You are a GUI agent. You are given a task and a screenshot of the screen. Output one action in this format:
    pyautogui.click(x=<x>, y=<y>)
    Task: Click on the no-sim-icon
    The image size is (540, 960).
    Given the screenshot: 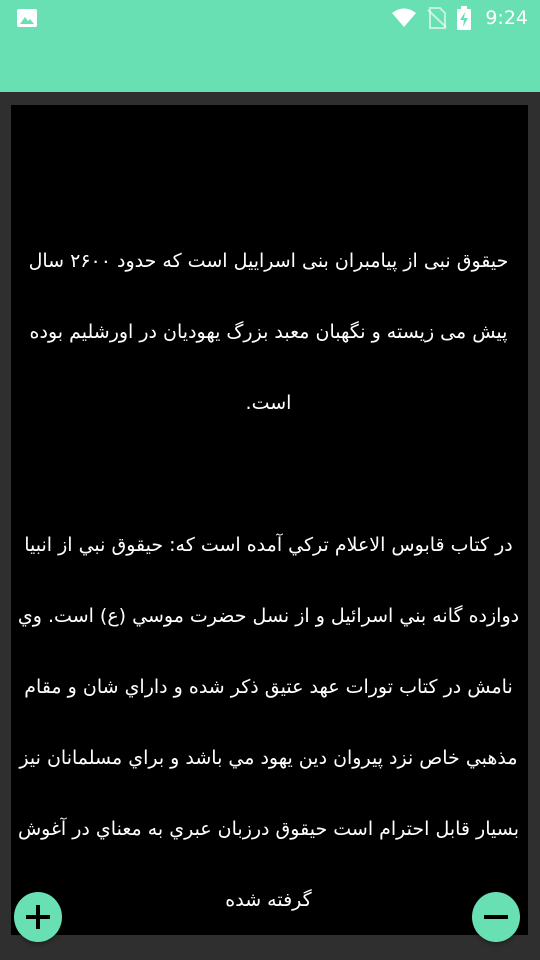 What is the action you would take?
    pyautogui.click(x=437, y=18)
    